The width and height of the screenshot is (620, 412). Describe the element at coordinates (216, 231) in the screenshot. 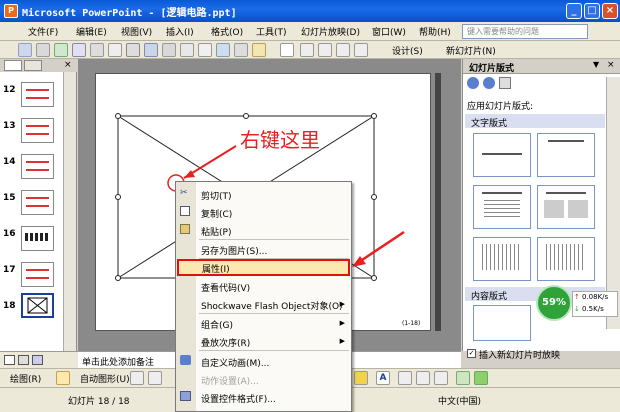

I see `menu-paste: 粘贴(P)` at that location.